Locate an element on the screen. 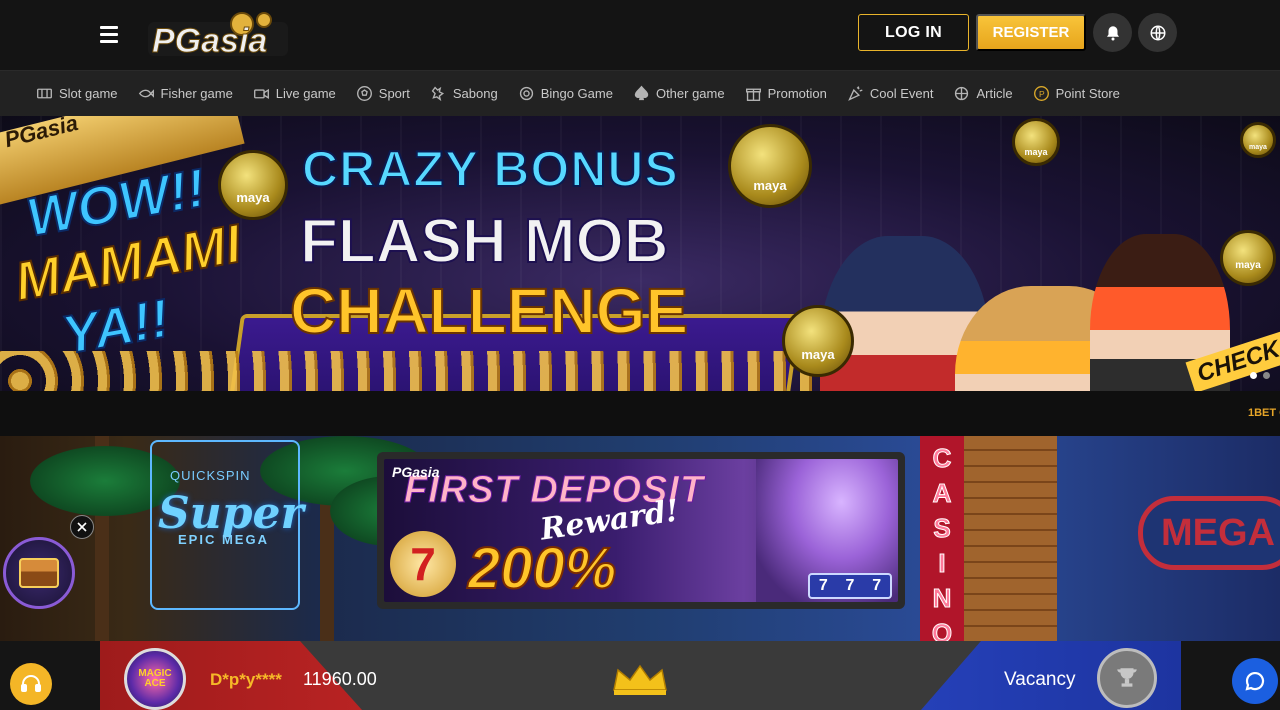 This screenshot has height=710, width=1280. soccer-ball-icon is located at coordinates (364, 93).